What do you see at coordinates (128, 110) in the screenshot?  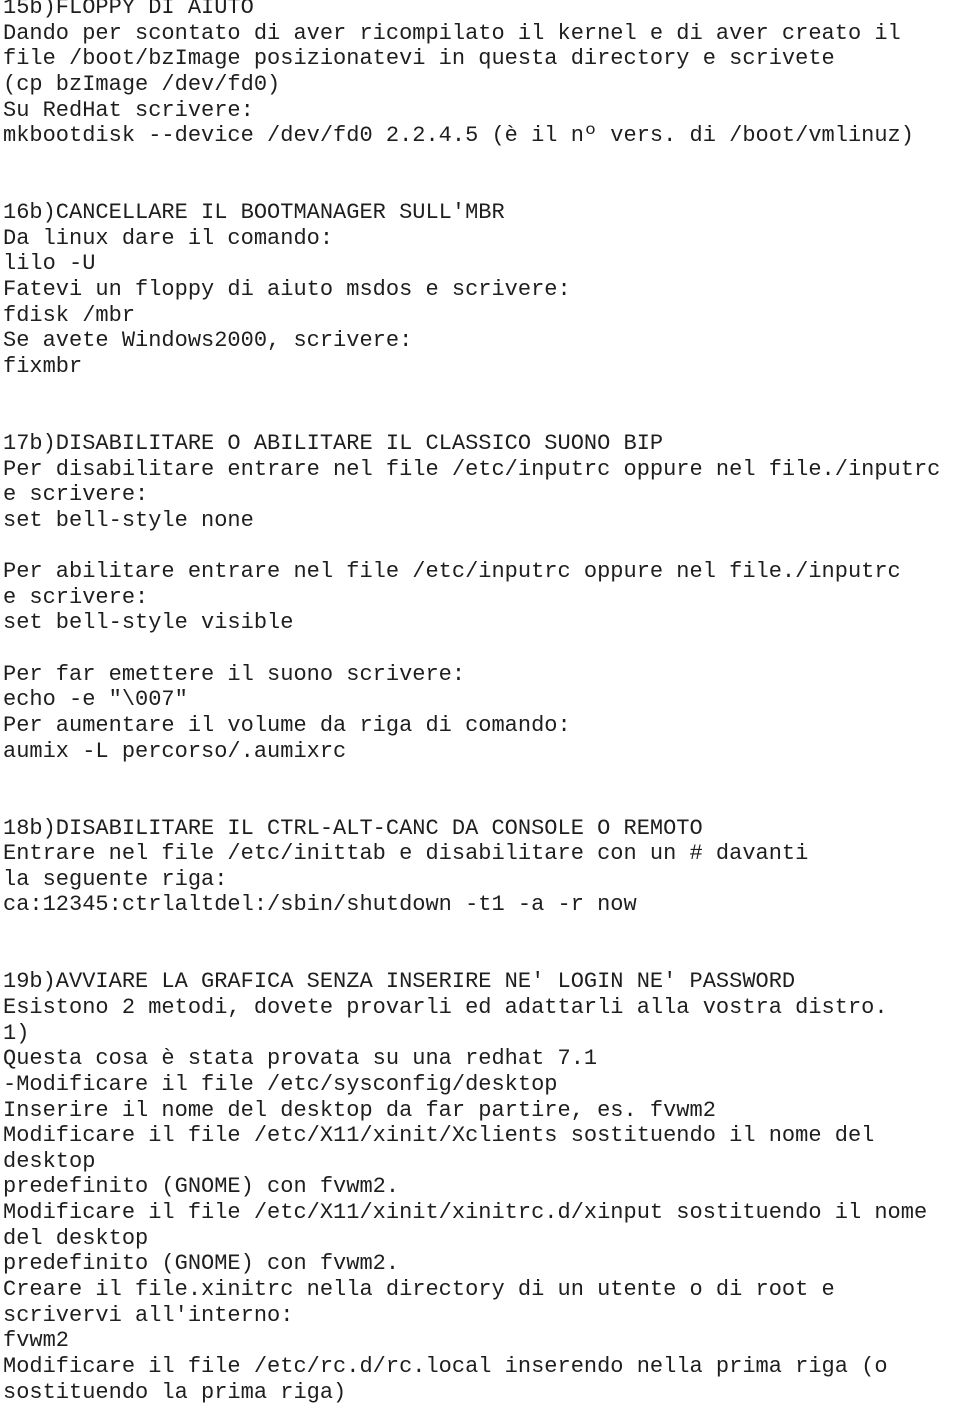 I see `text-line: Su RedHat scrivere:` at bounding box center [128, 110].